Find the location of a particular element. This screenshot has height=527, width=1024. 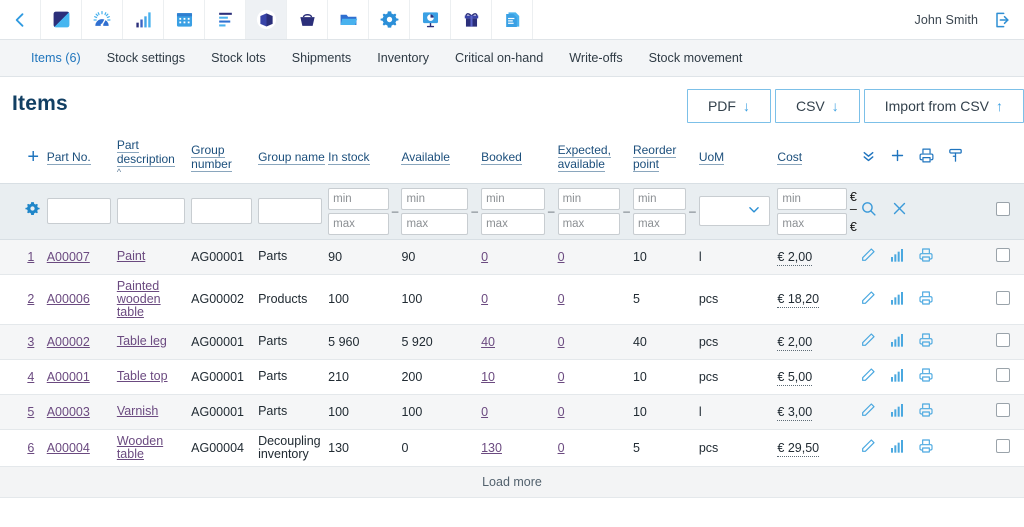

row-number-link: 2 is located at coordinates (30, 299).